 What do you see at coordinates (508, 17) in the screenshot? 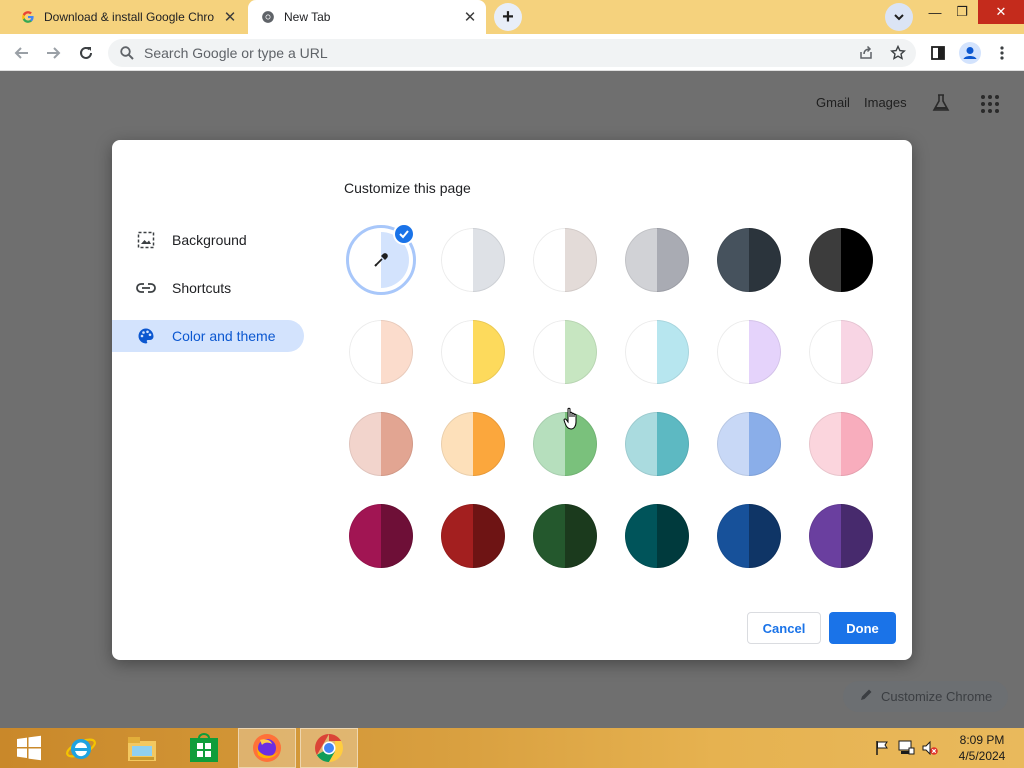
I see `new-tab-button: +` at bounding box center [508, 17].